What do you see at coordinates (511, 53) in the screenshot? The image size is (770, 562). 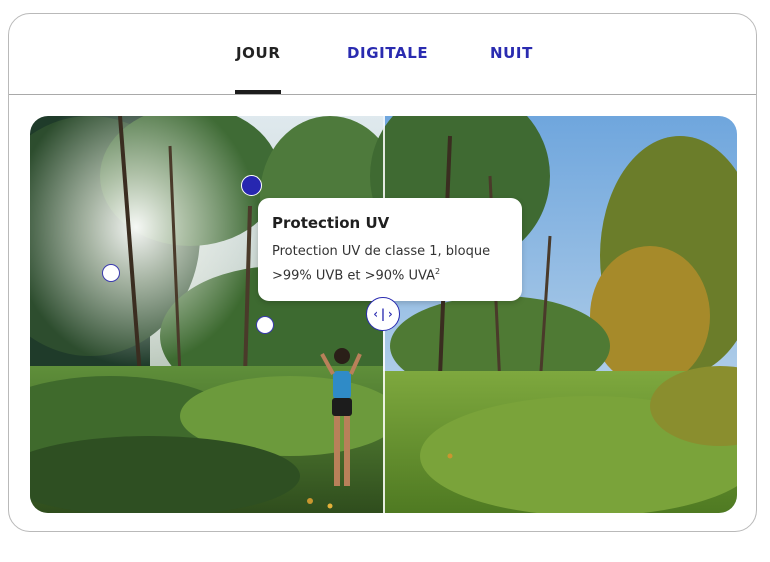 I see `tab-nuit: NUIT` at bounding box center [511, 53].